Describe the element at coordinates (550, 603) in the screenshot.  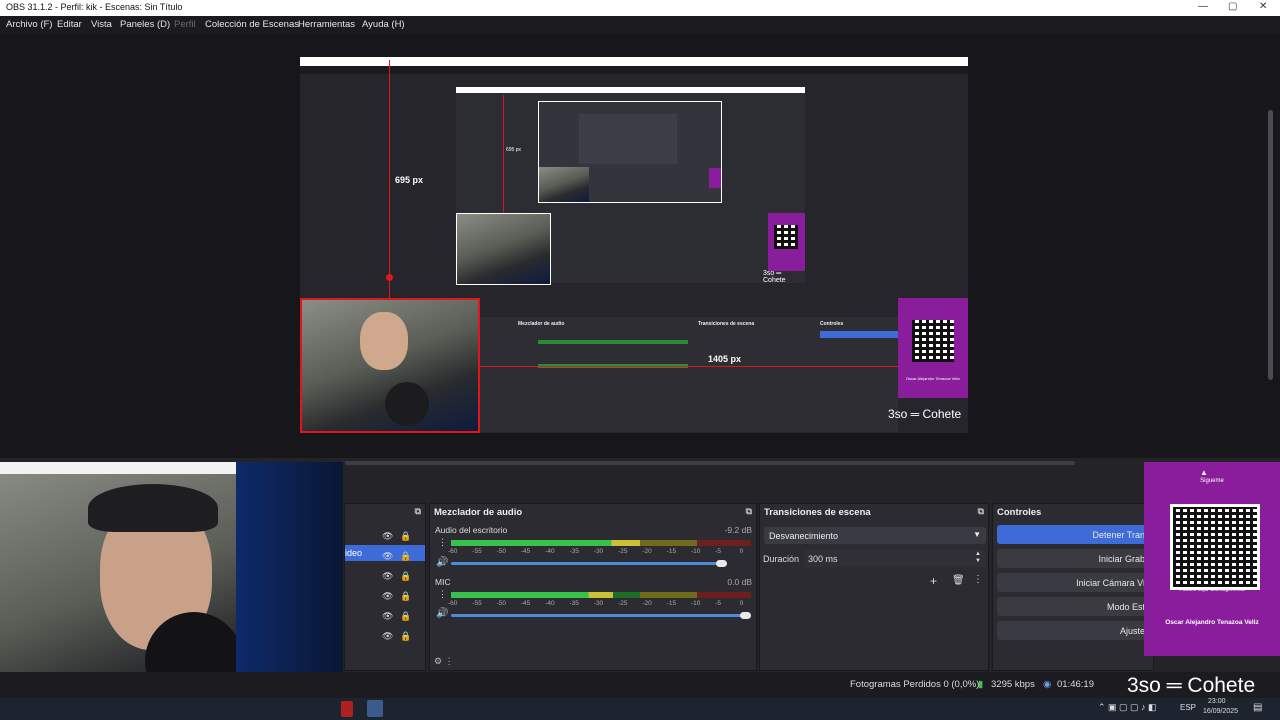
I see `scale-tick: -40` at that location.